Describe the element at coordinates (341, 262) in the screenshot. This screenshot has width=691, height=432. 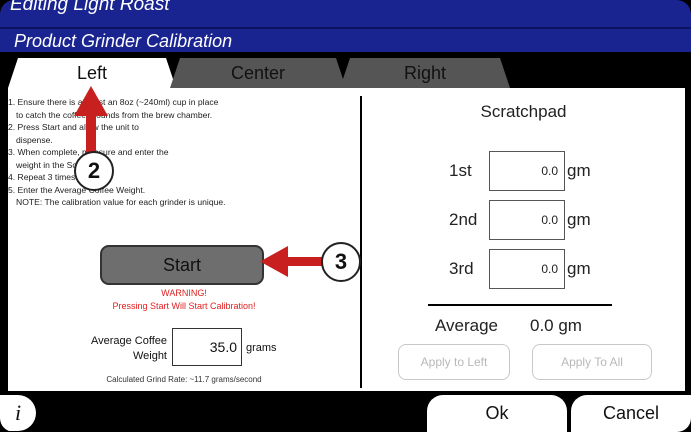
I see `callout-3: 3` at that location.